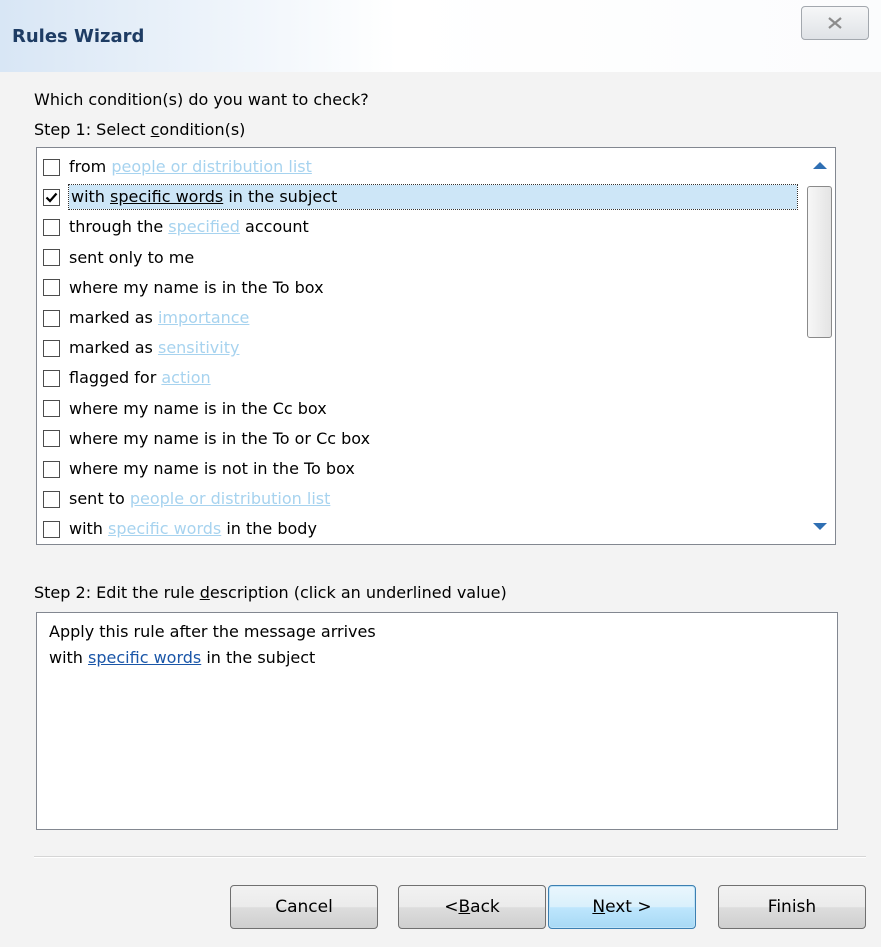 Image resolution: width=881 pixels, height=947 pixels. What do you see at coordinates (792, 907) in the screenshot?
I see `finish-button: Finish` at bounding box center [792, 907].